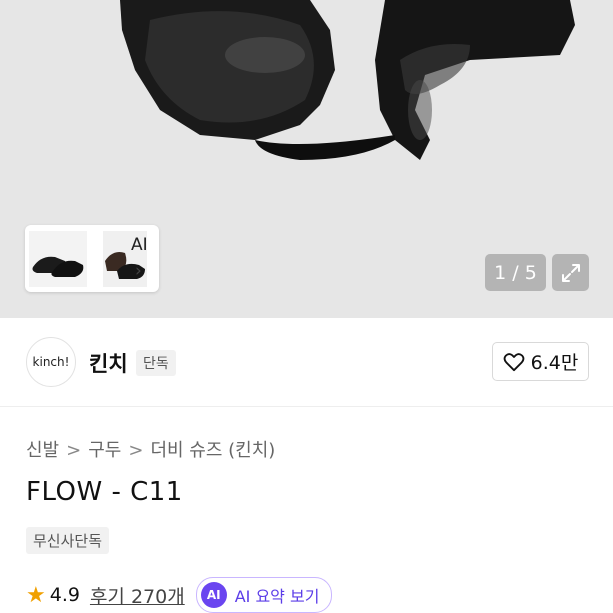 This screenshot has width=613, height=613. Describe the element at coordinates (306, 362) in the screenshot. I see `brand-row: kinch! 킨치 단독 6.4만` at that location.